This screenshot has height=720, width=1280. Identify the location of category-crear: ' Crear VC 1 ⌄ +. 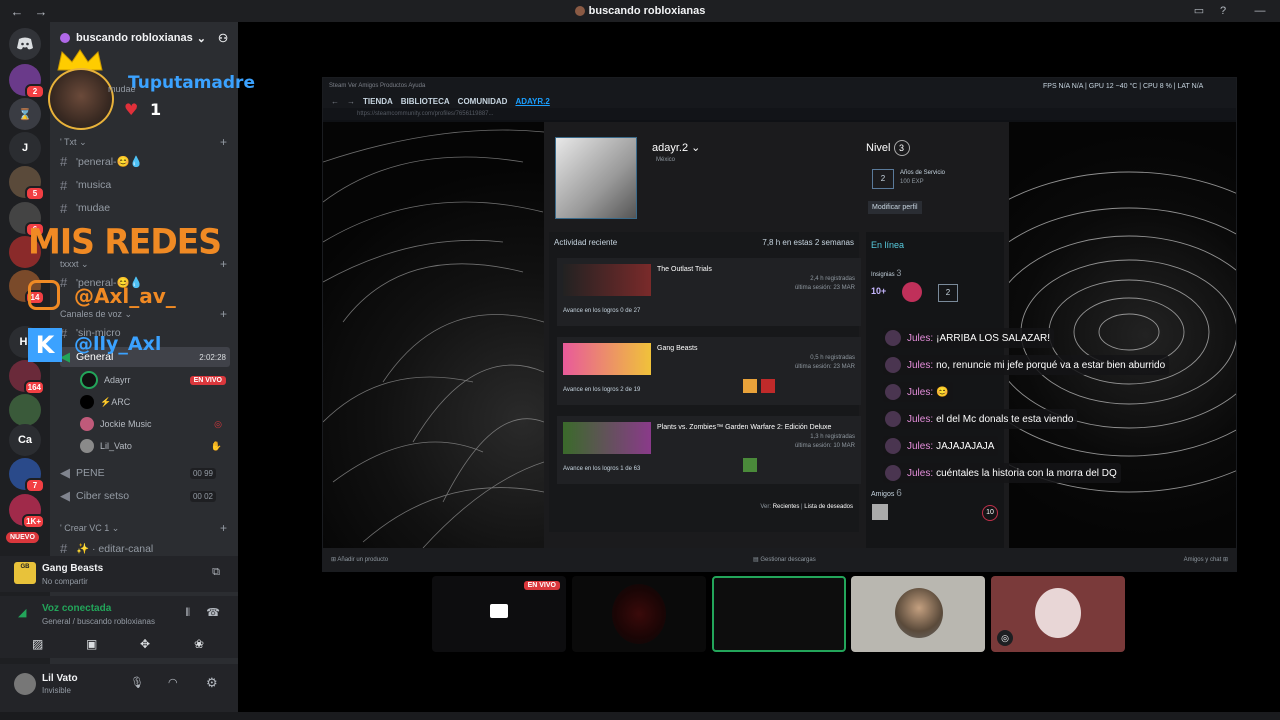
(143, 528).